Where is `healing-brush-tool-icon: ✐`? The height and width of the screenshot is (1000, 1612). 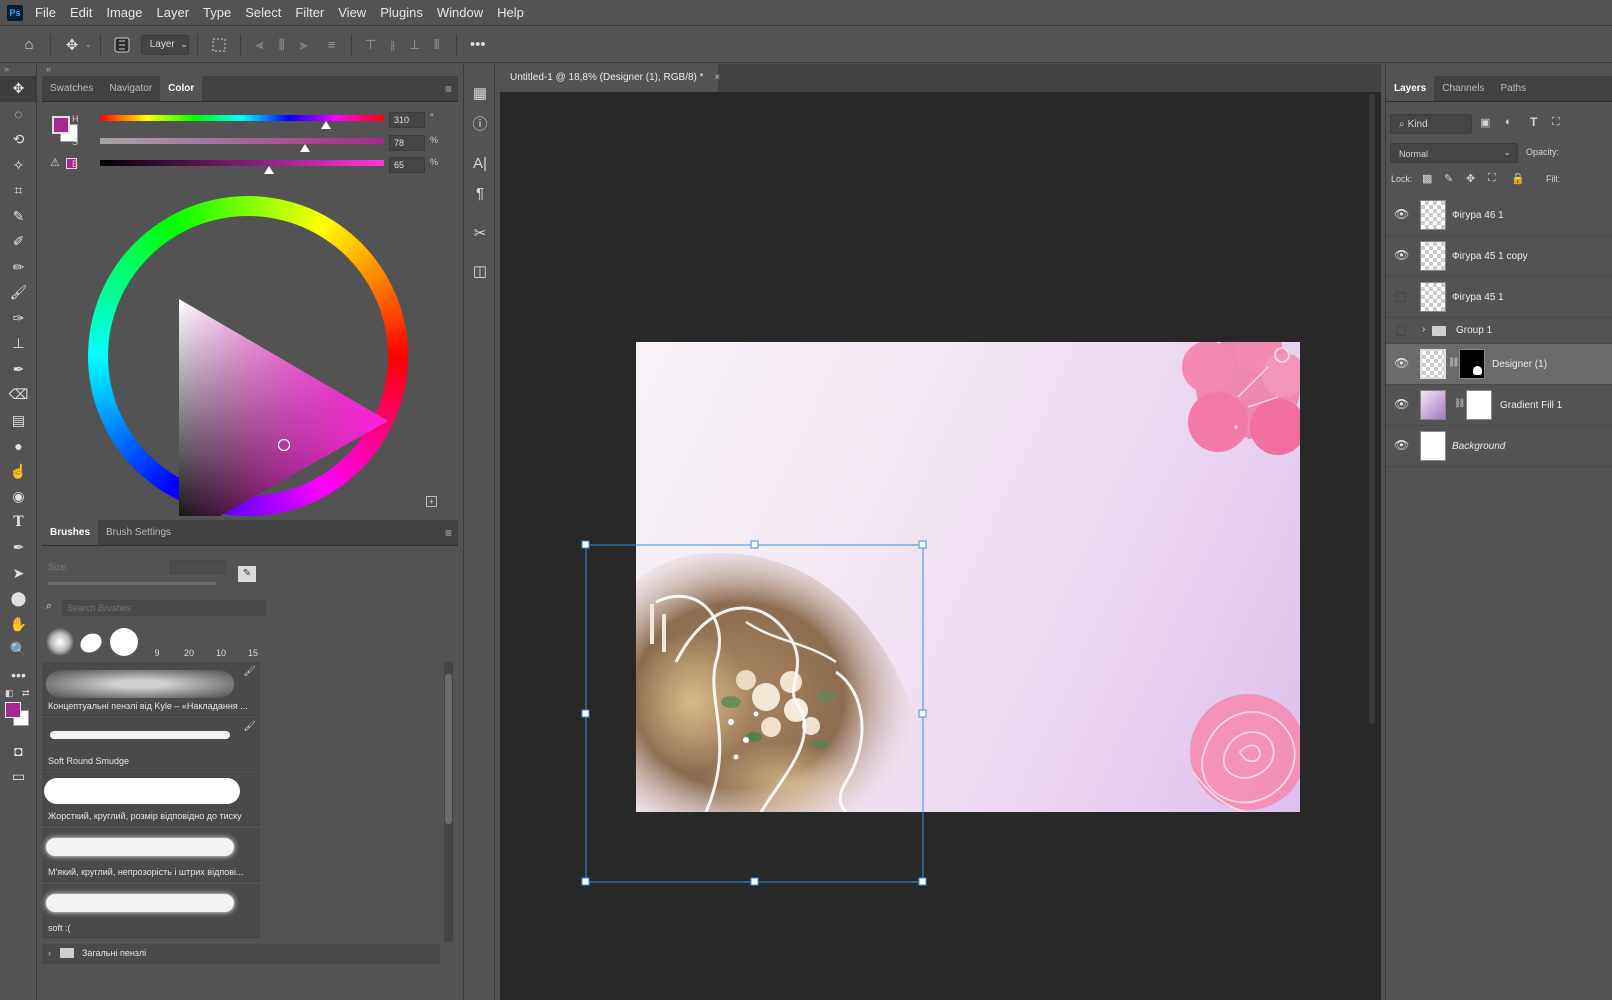 healing-brush-tool-icon: ✐ is located at coordinates (18, 242).